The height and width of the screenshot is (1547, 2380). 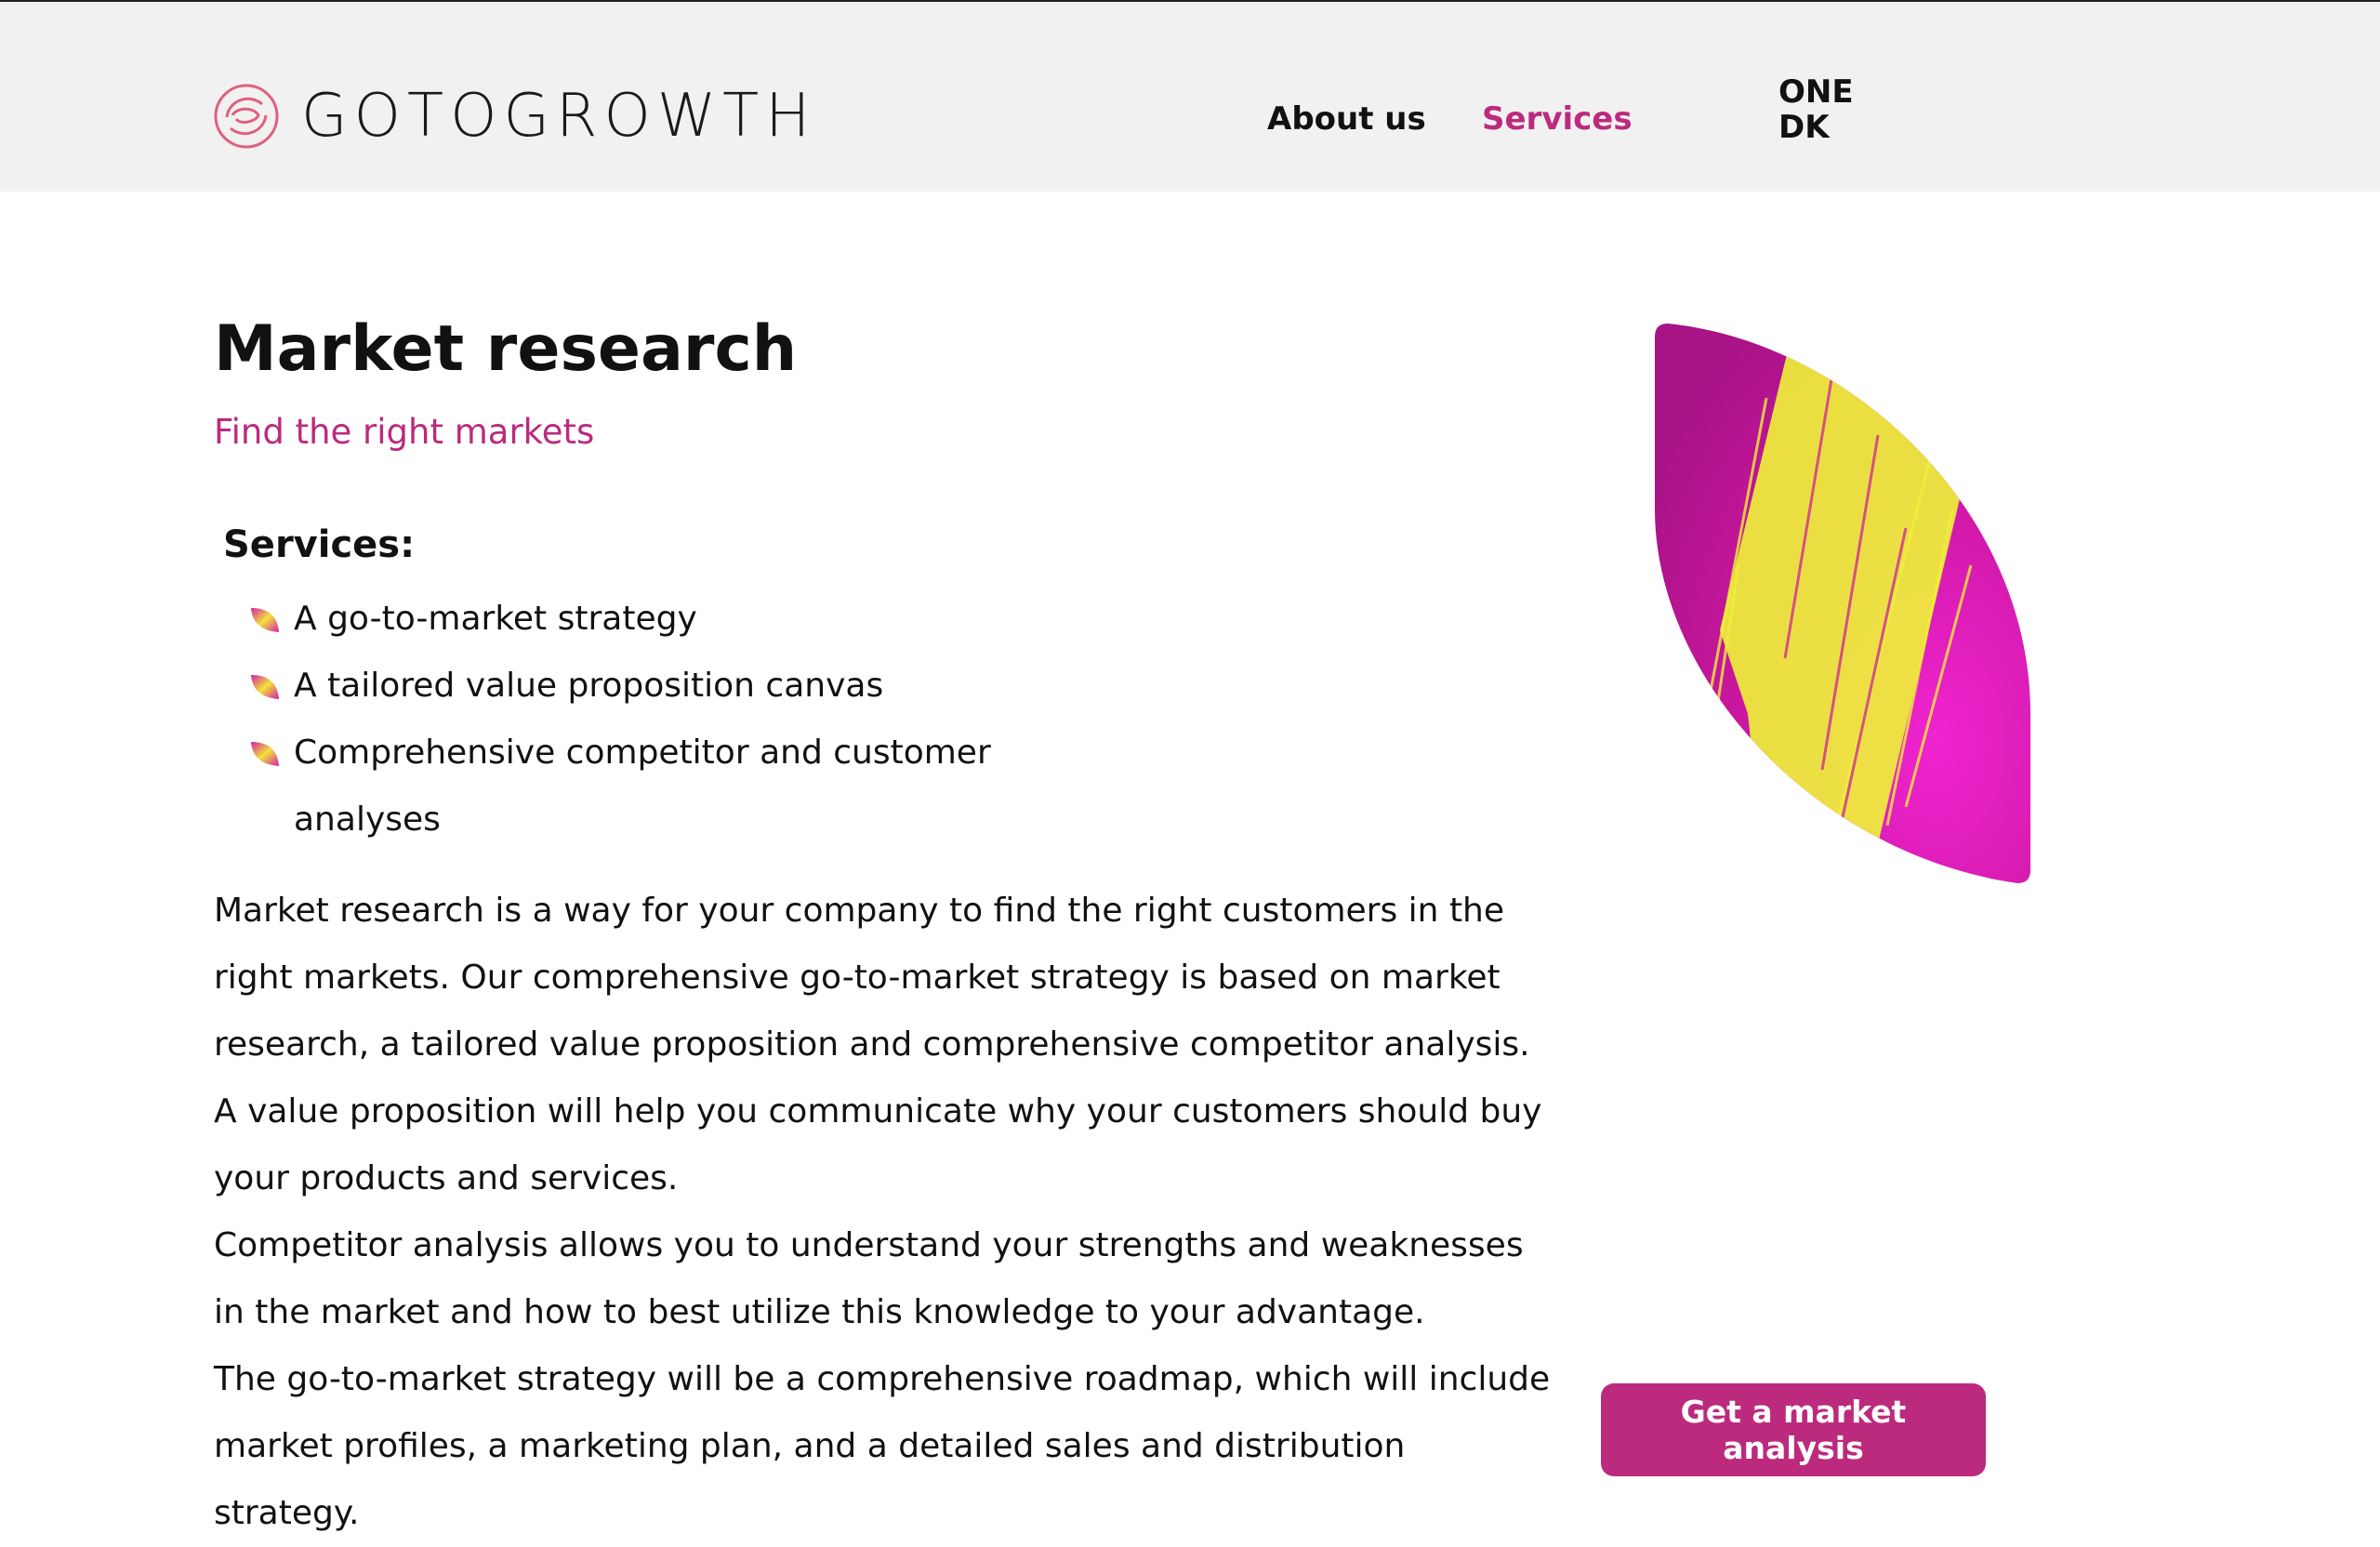 I want to click on leaf-image, so click(x=1842, y=603).